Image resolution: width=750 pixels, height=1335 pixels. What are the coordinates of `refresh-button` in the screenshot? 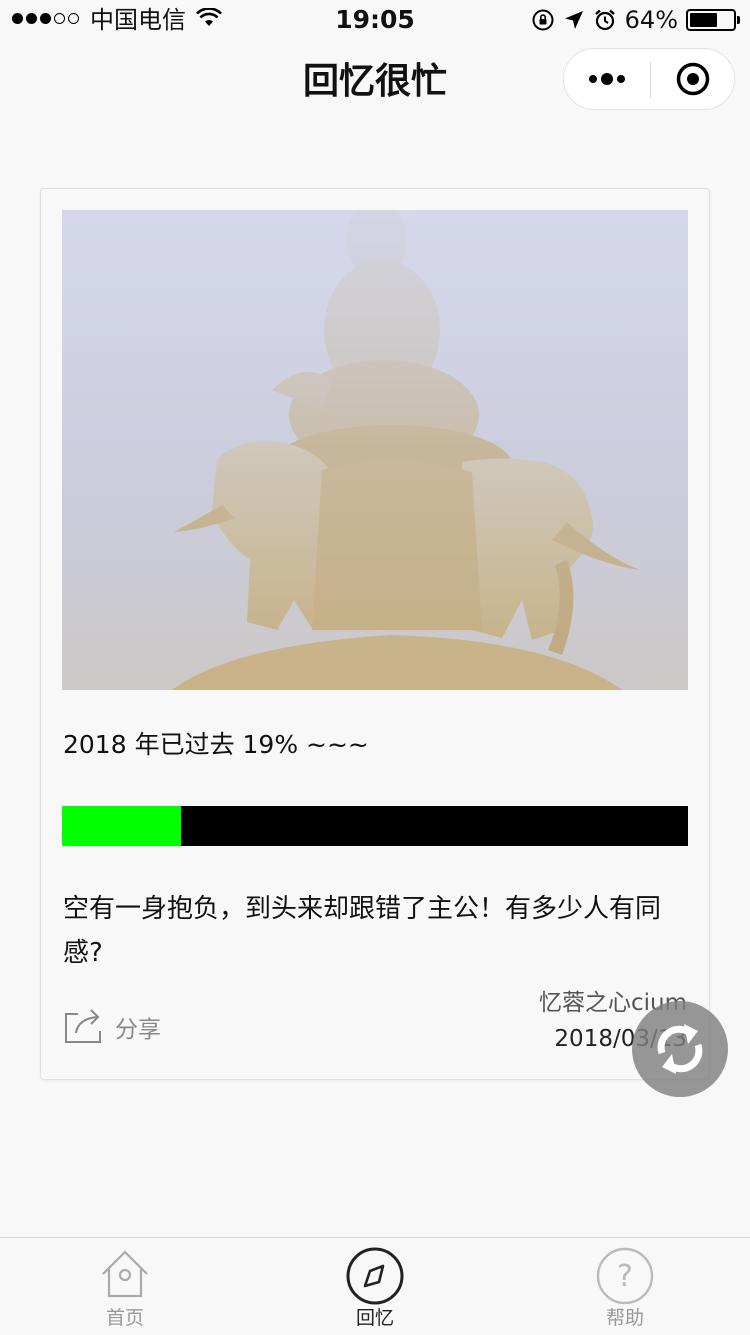 It's located at (680, 1049).